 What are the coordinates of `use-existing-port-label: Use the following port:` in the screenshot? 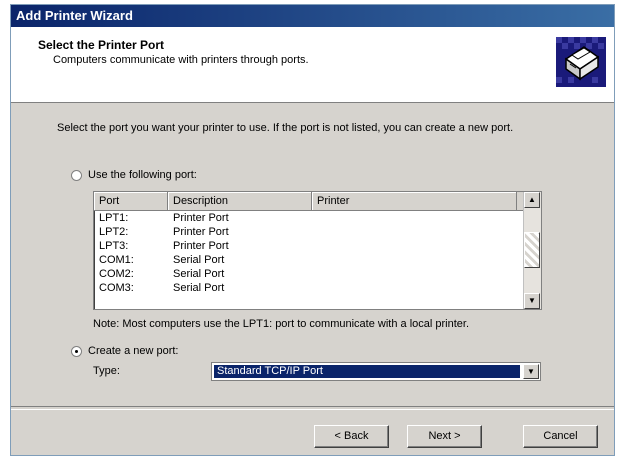 It's located at (142, 175).